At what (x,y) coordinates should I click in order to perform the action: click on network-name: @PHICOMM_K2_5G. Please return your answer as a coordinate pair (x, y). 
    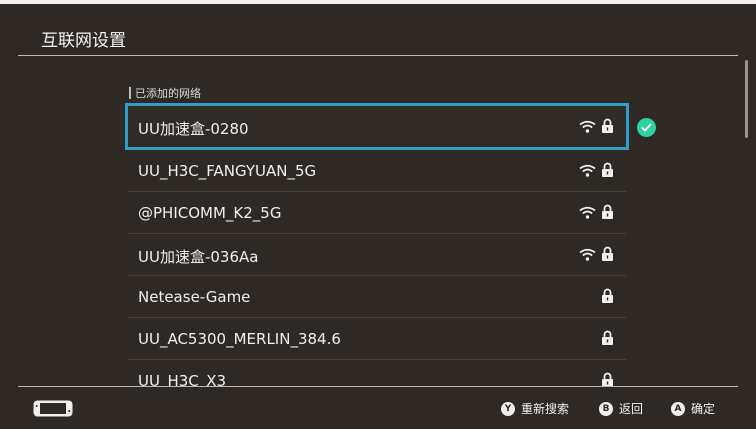
    Looking at the image, I should click on (210, 213).